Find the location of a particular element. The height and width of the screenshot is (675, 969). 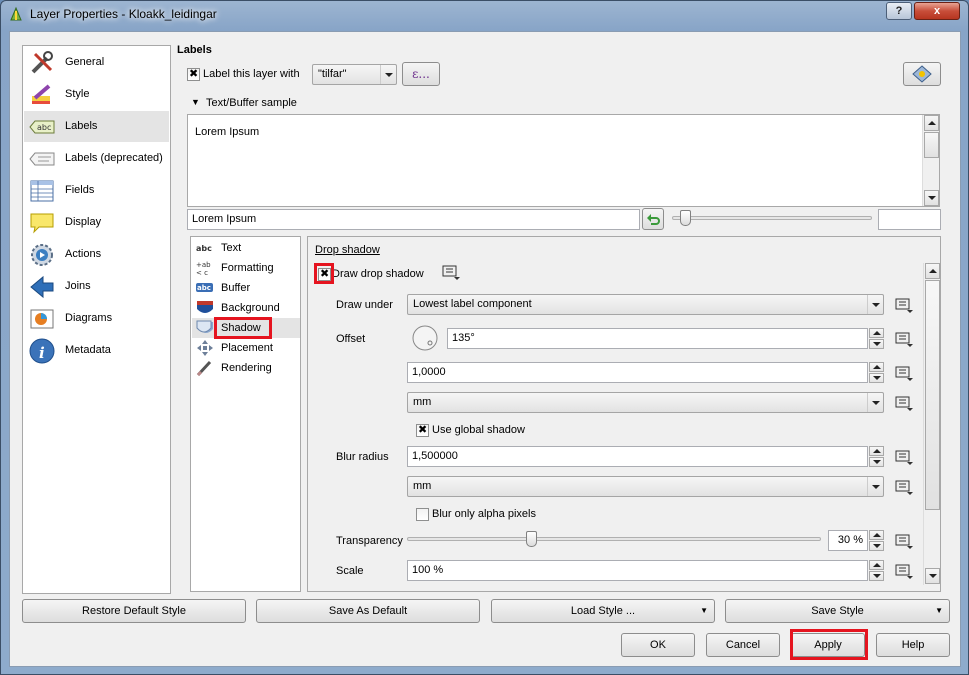

transparency-slider-track is located at coordinates (614, 539).